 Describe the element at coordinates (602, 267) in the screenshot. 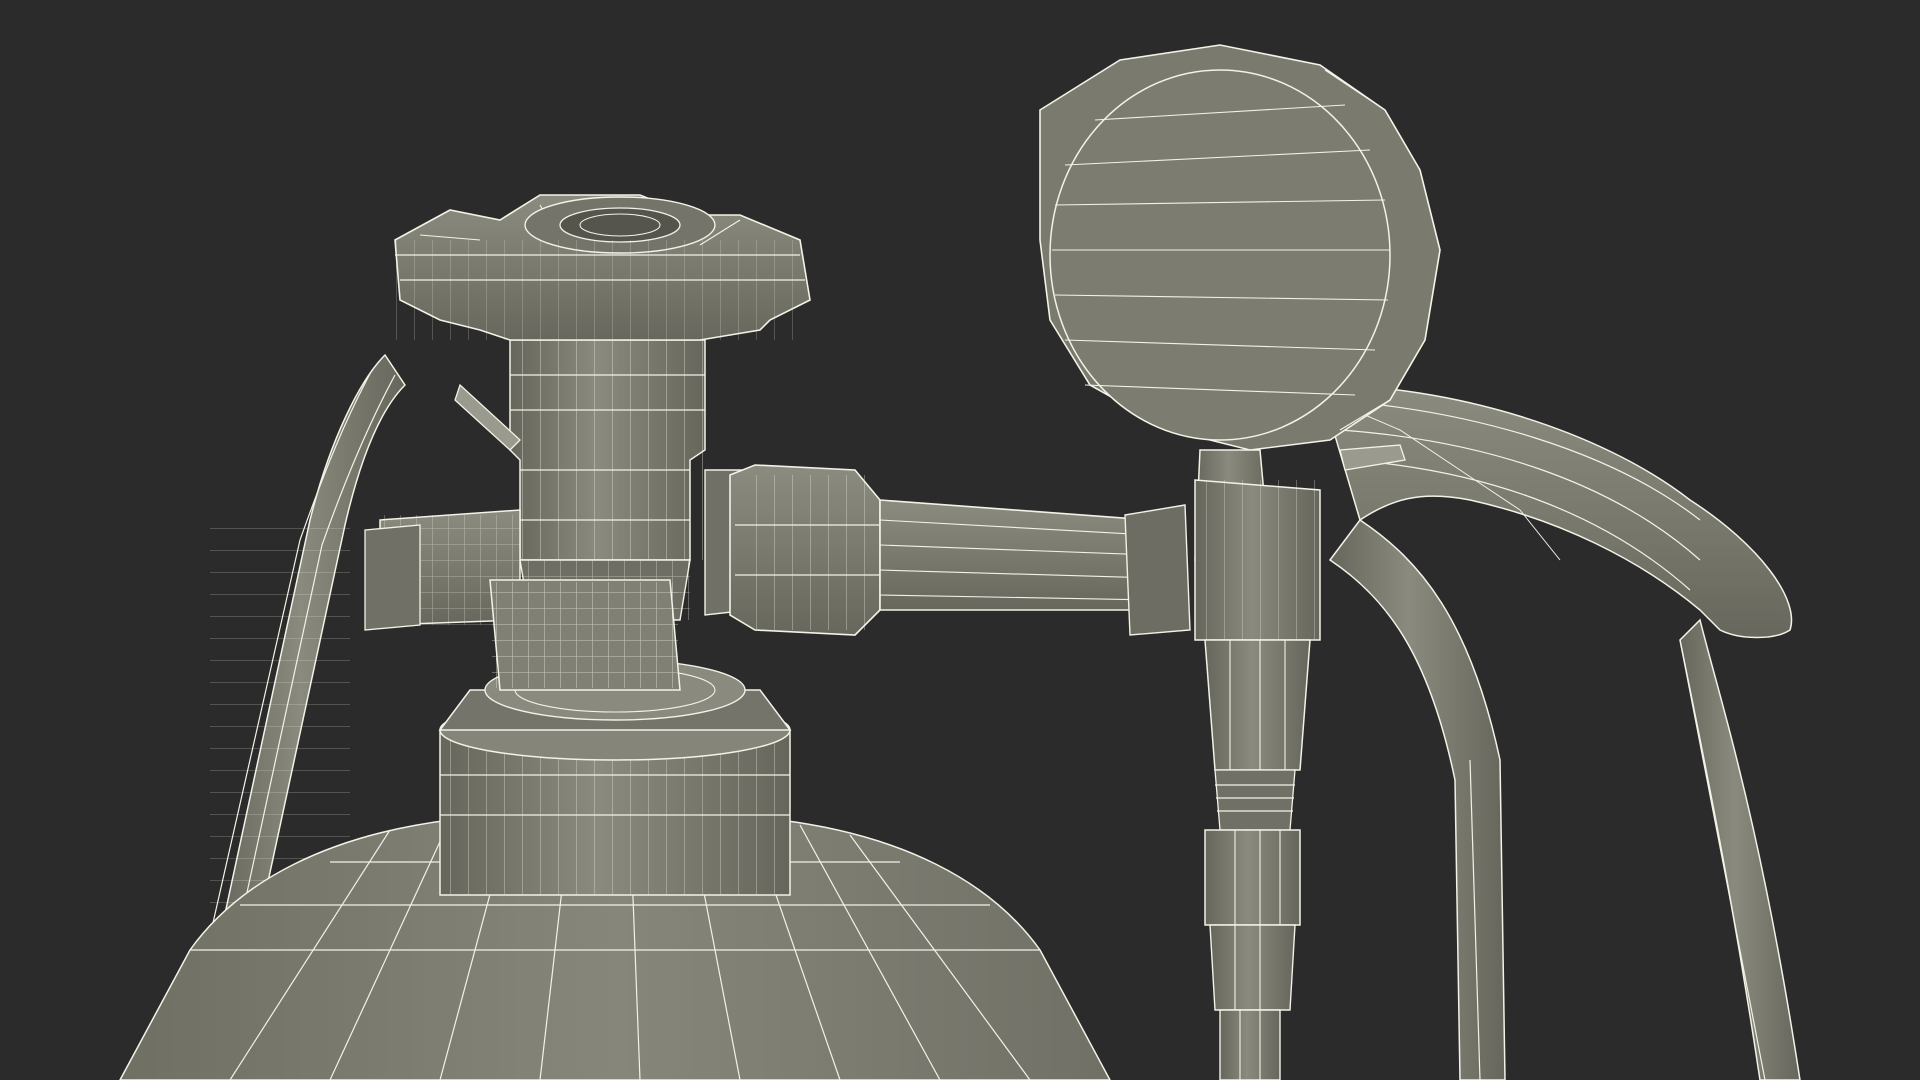

I see `handwheel` at that location.